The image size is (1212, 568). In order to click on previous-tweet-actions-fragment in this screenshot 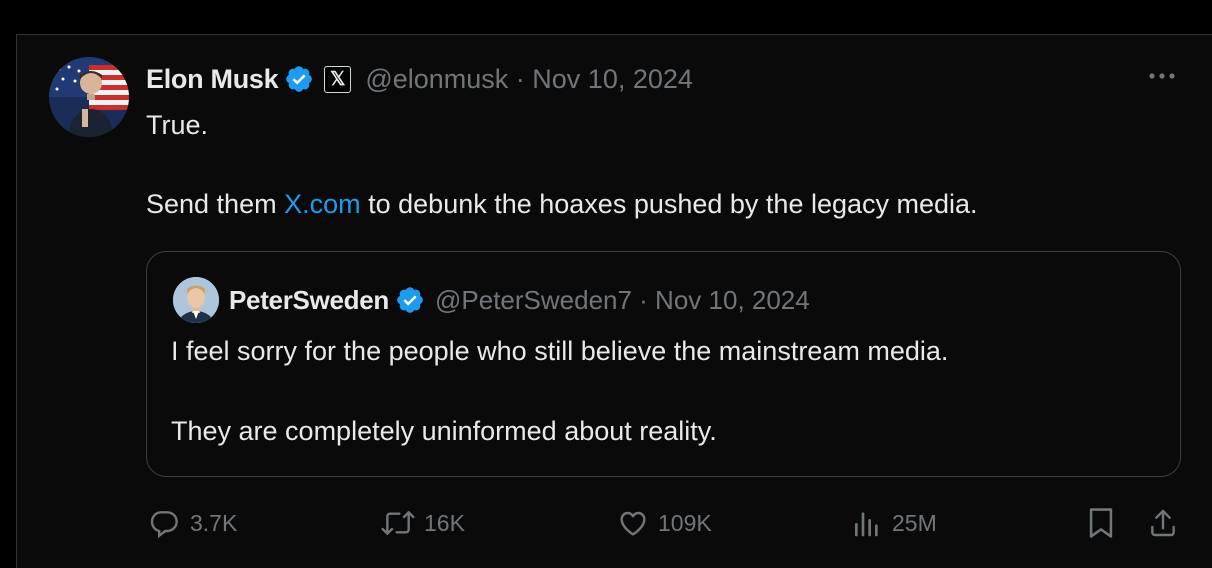, I will do `click(606, 3)`.